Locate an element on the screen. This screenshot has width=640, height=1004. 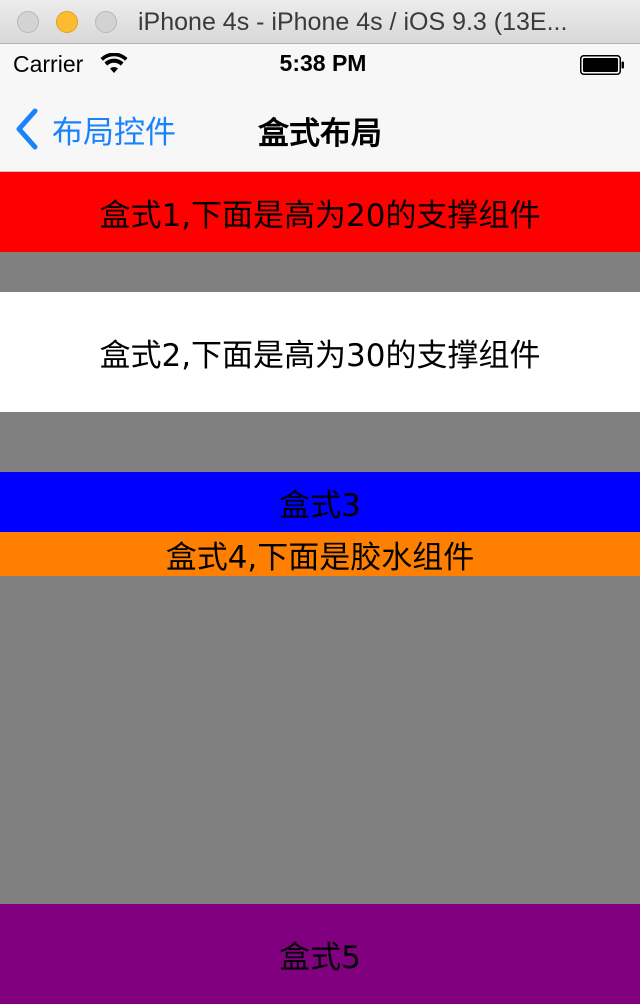
battery-icon is located at coordinates (602, 65).